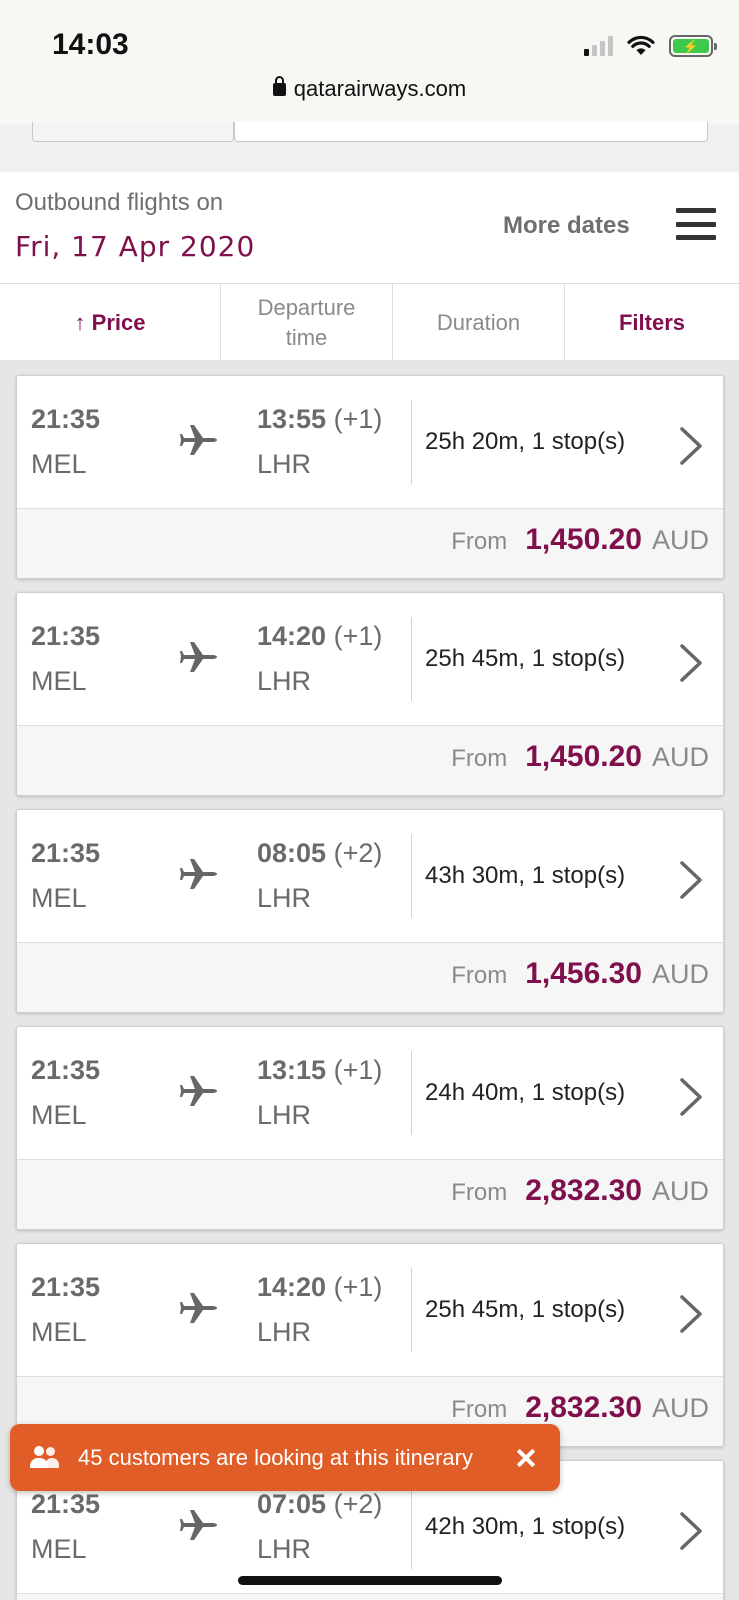 The height and width of the screenshot is (1600, 739). I want to click on arrival-time: 14:20 (+1), so click(319, 1287).